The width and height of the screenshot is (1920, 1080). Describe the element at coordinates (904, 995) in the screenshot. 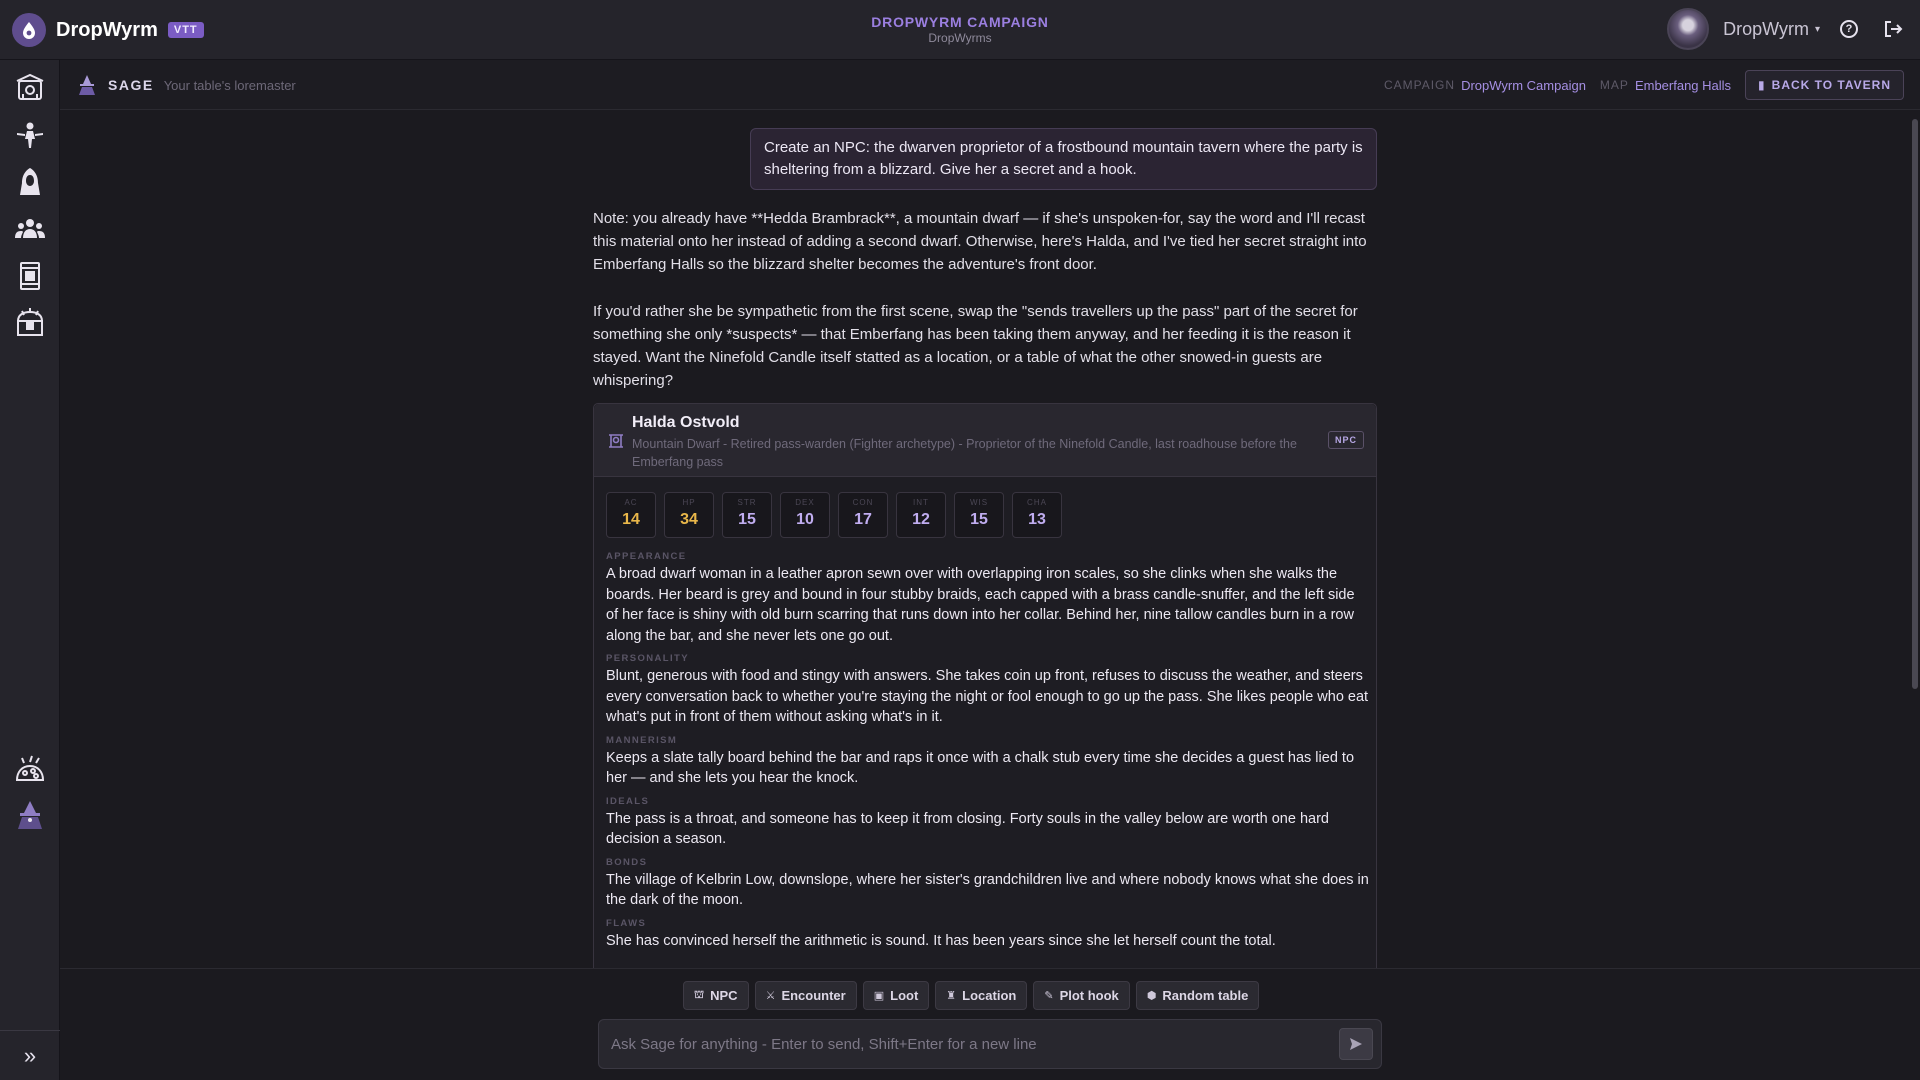

I see `chip-label: Loot` at that location.